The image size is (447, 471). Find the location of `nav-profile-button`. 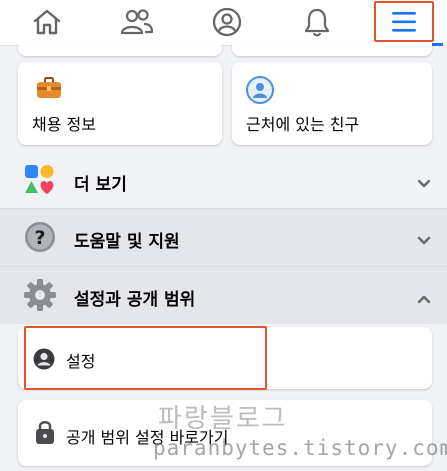

nav-profile-button is located at coordinates (227, 22).